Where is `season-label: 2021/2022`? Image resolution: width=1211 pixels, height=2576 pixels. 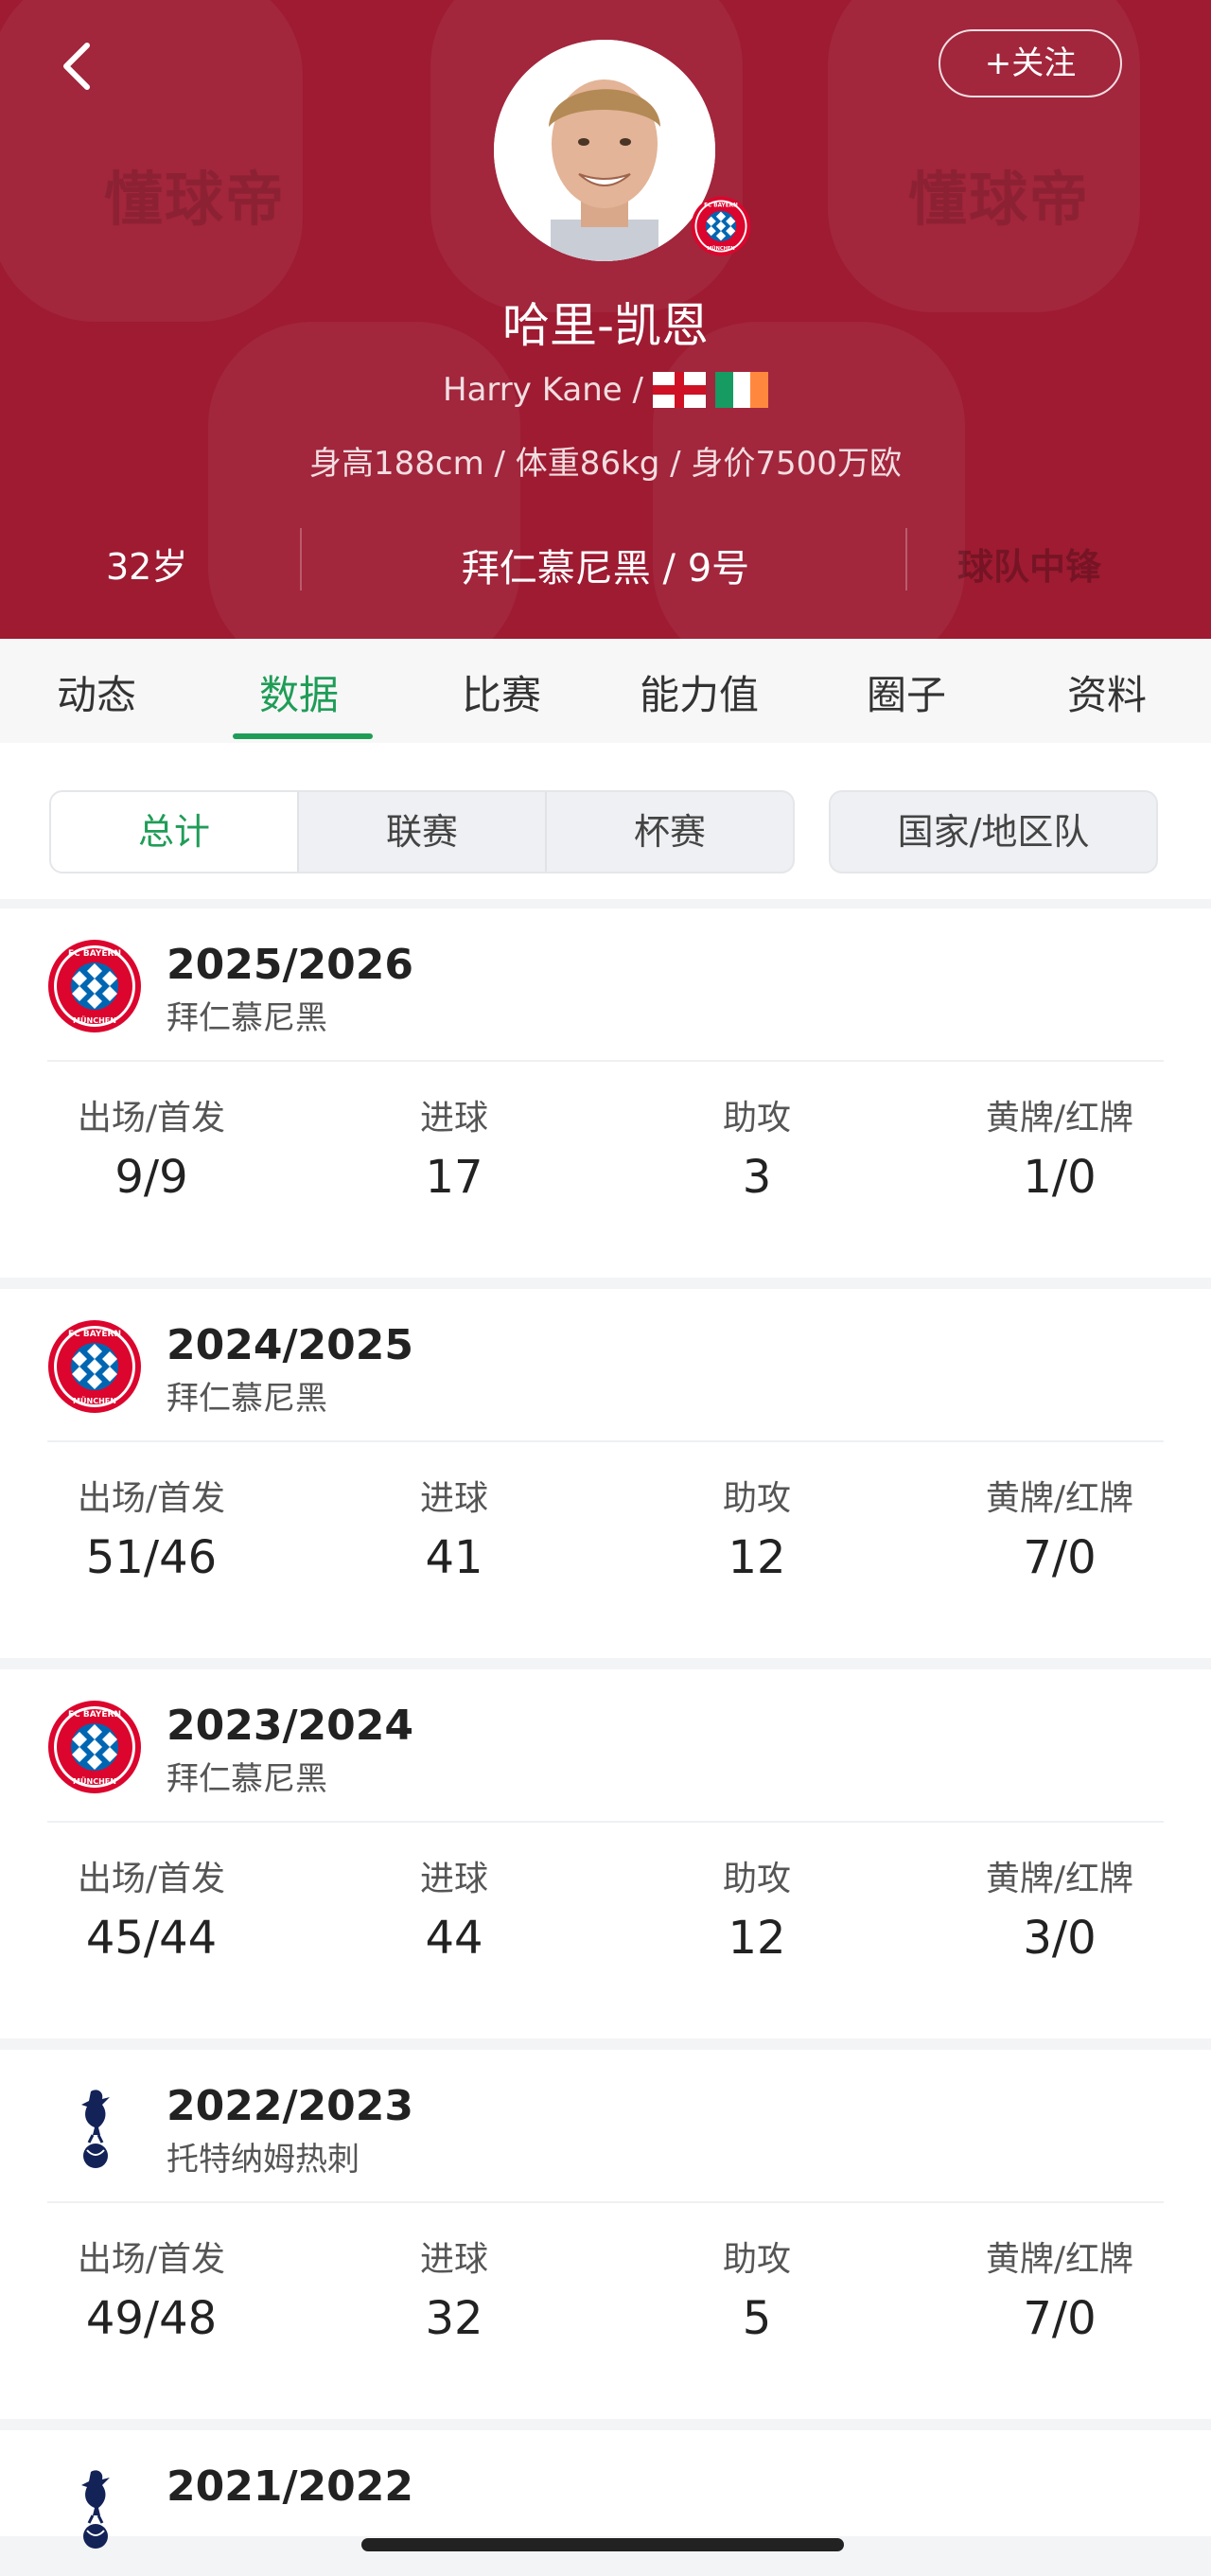
season-label: 2021/2022 is located at coordinates (290, 2486).